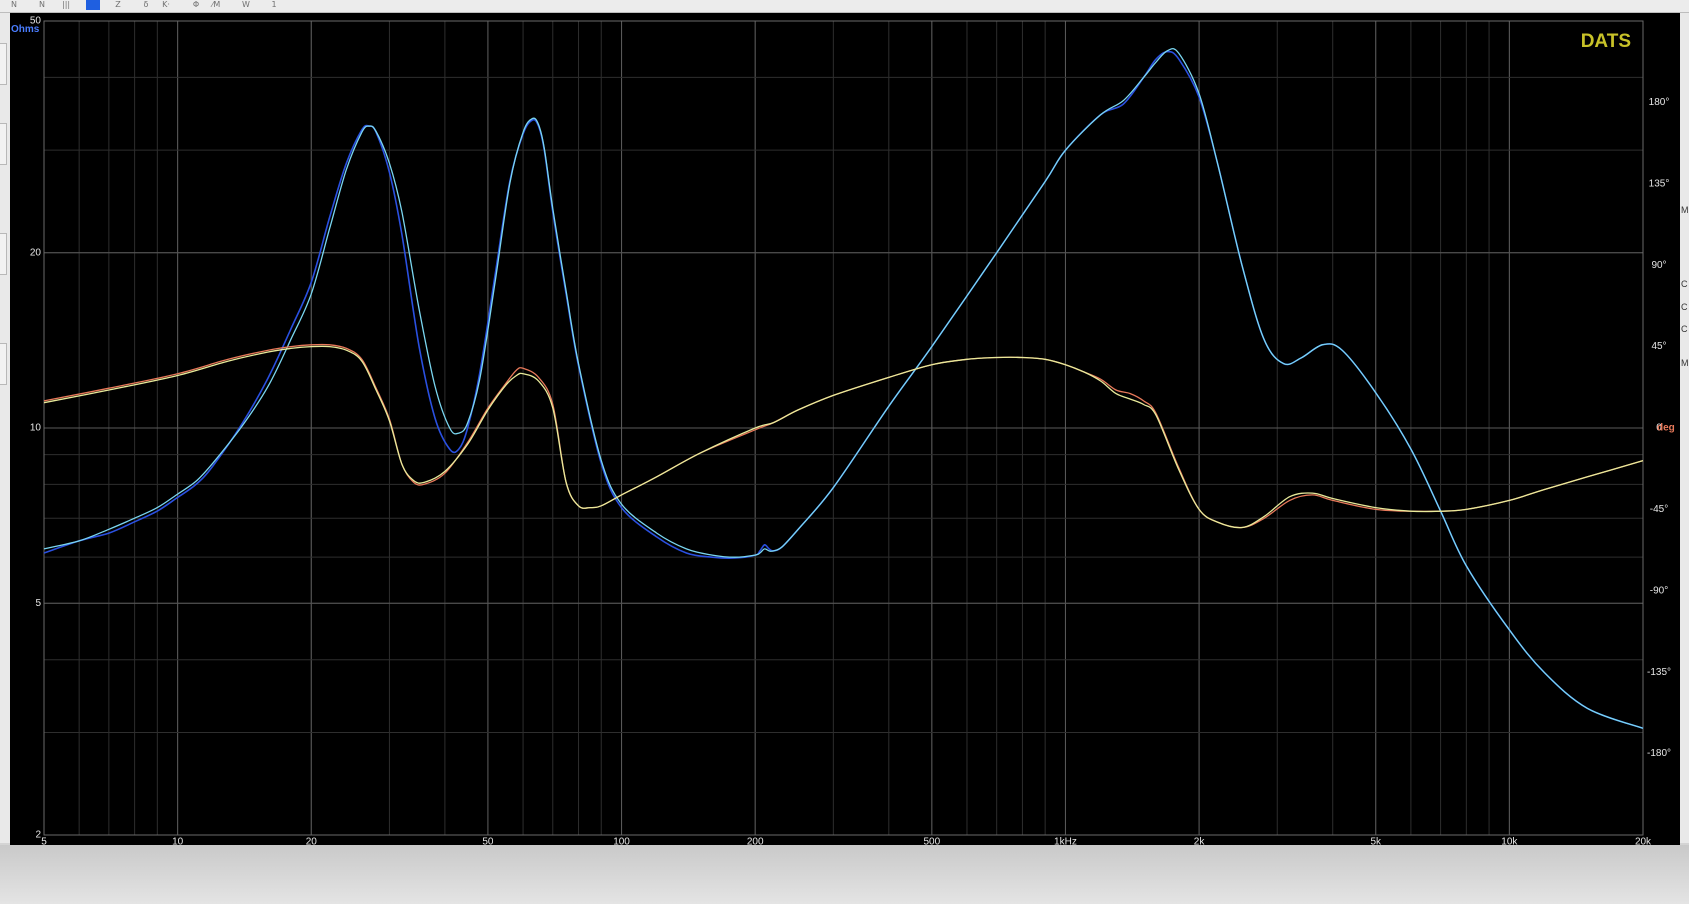 Image resolution: width=1689 pixels, height=904 pixels. What do you see at coordinates (1606, 41) in the screenshot?
I see `brand-logo: DATS` at bounding box center [1606, 41].